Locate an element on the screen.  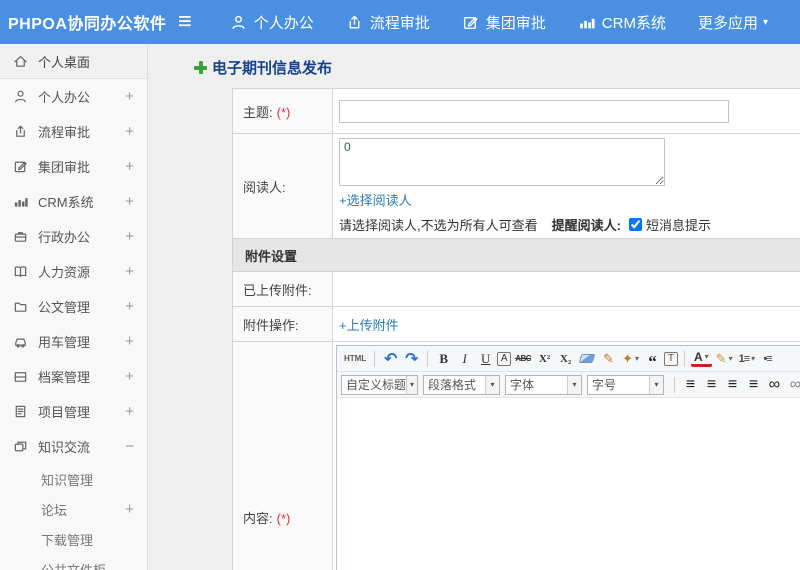
sms-remind-label: 短消息提示 is located at coordinates (678, 225).